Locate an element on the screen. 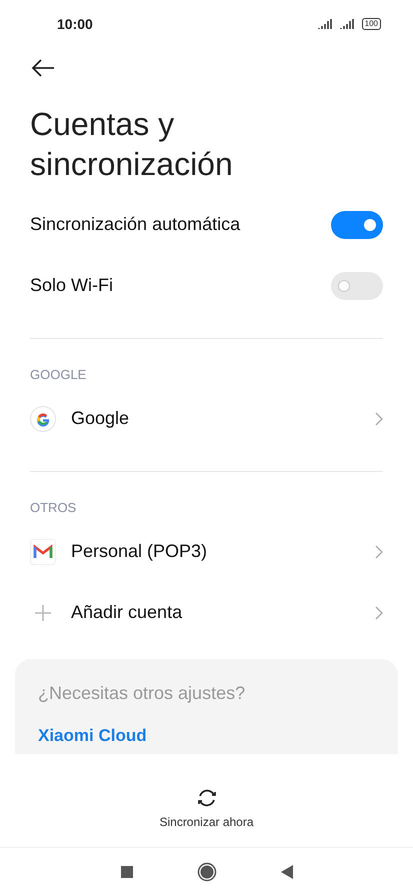  battery-icon: 100 is located at coordinates (371, 24).